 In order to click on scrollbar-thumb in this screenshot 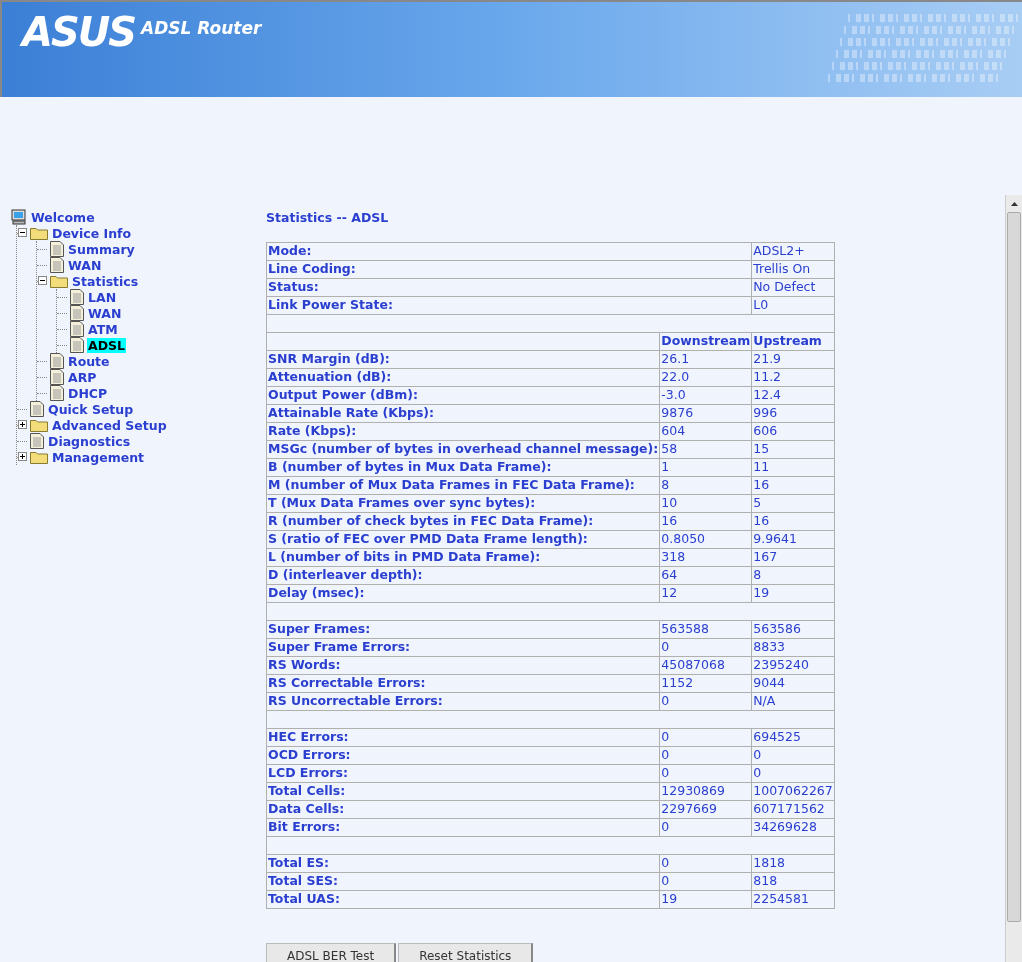, I will do `click(1014, 567)`.